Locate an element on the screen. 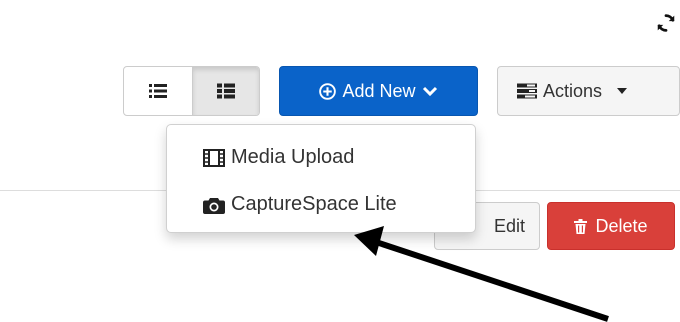 The width and height of the screenshot is (680, 322). detailed-view-button is located at coordinates (225, 91).